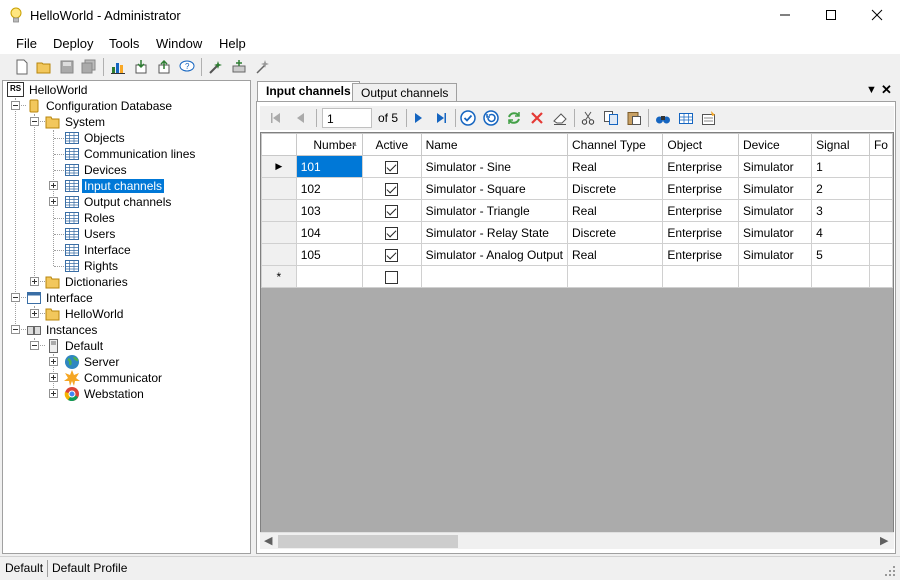  I want to click on new-row: *, so click(577, 276).